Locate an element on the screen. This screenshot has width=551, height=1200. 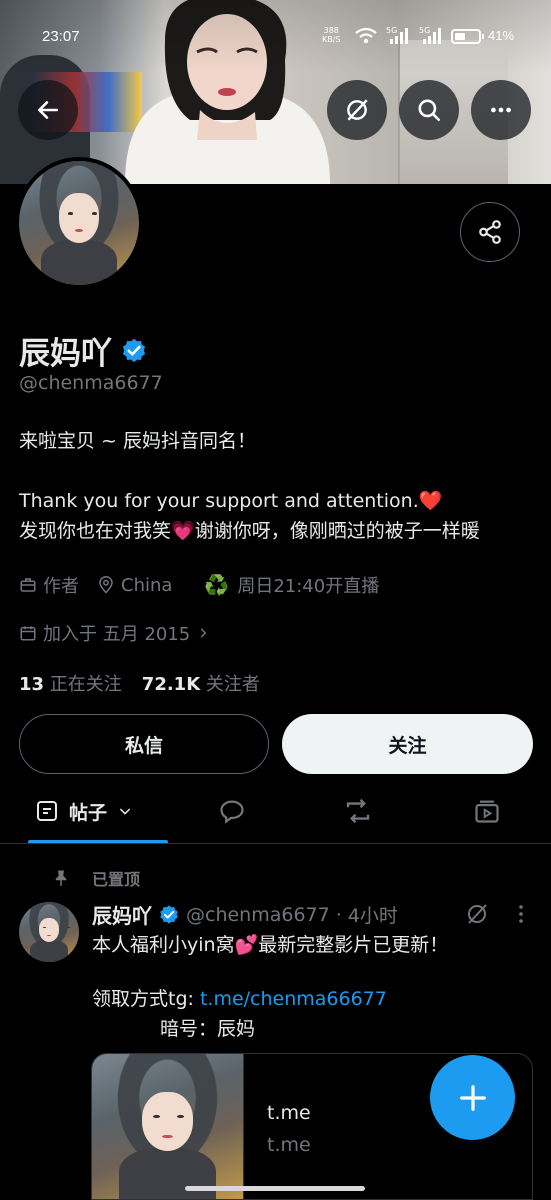
status-net-speed: 388 KB/S is located at coordinates (331, 35).